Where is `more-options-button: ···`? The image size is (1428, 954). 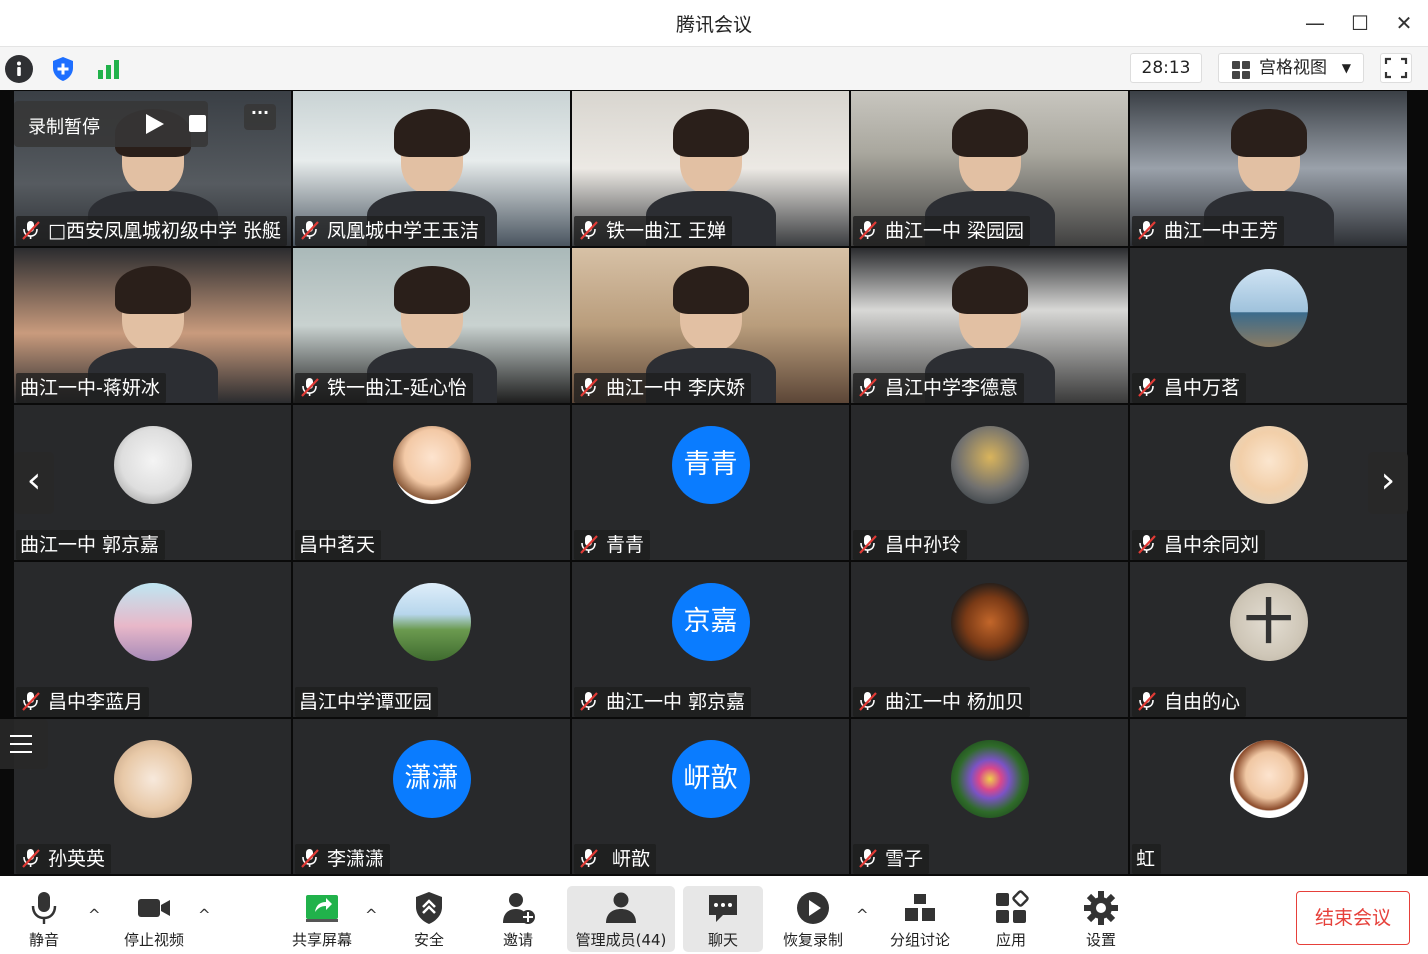
more-options-button: ··· is located at coordinates (260, 117).